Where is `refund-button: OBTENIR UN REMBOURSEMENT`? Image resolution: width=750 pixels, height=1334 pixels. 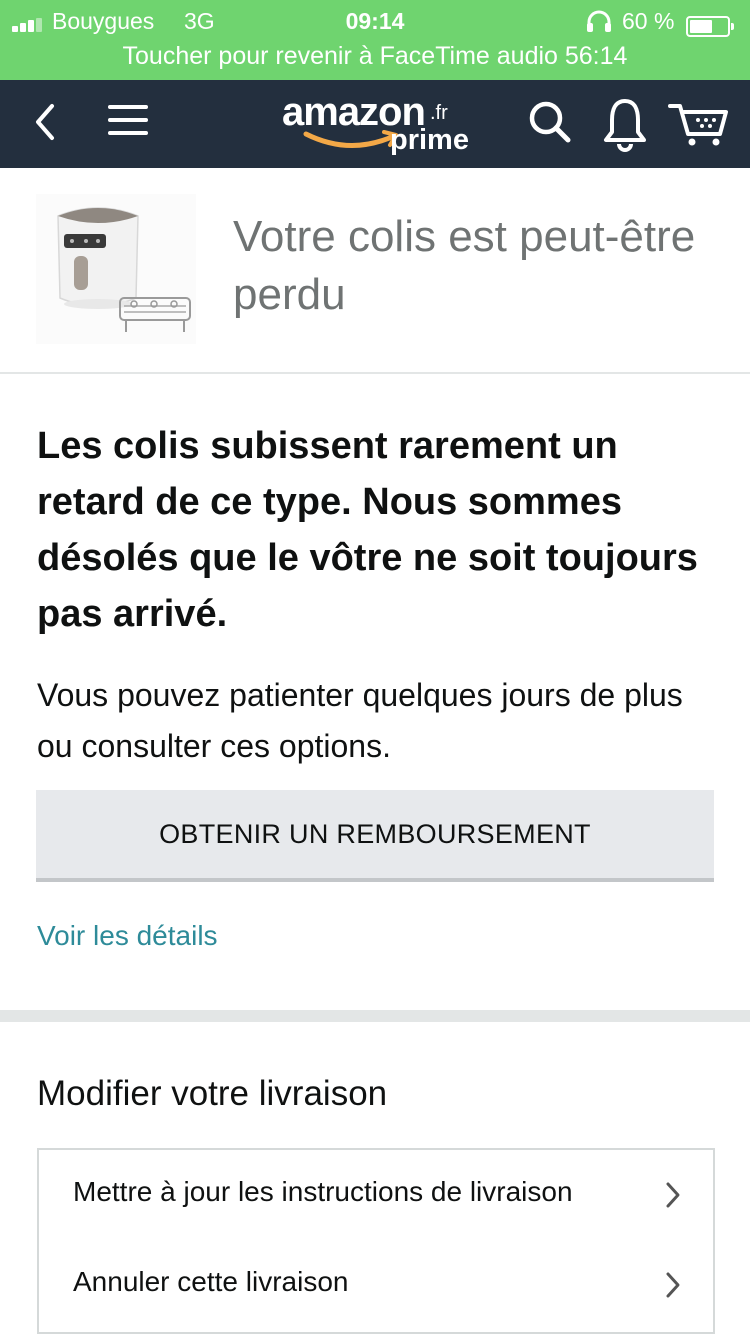 refund-button: OBTENIR UN REMBOURSEMENT is located at coordinates (375, 836).